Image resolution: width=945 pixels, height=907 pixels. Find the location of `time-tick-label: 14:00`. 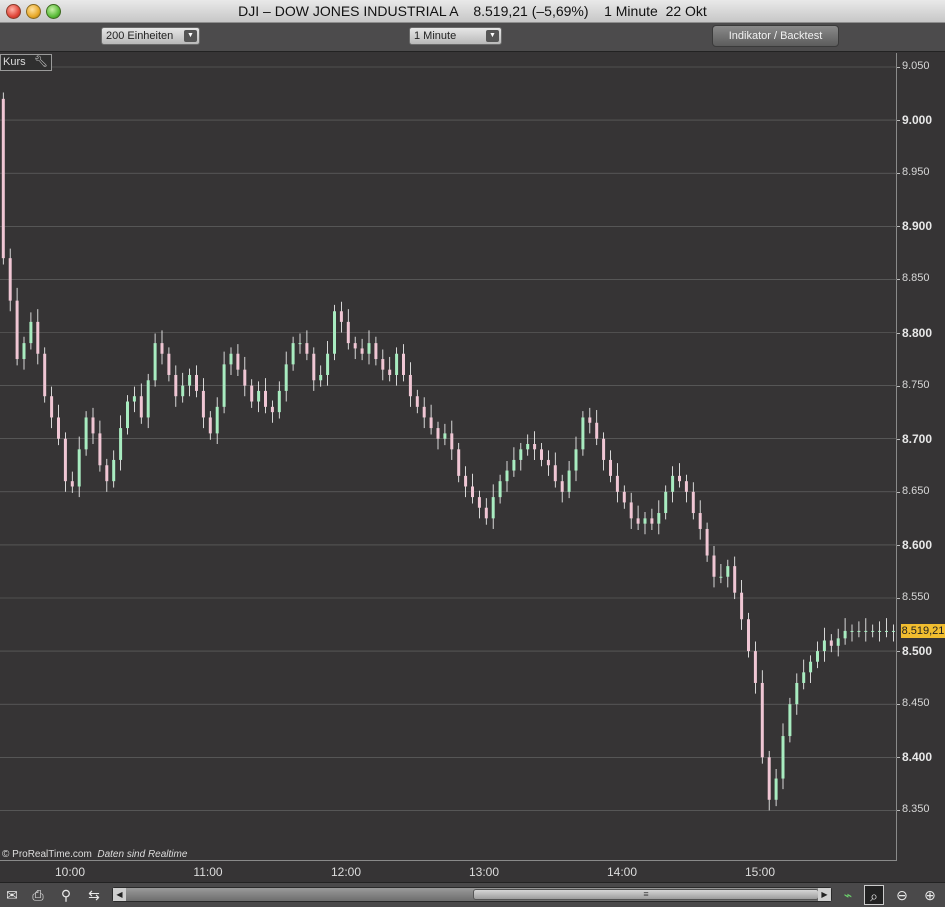

time-tick-label: 14:00 is located at coordinates (622, 872).